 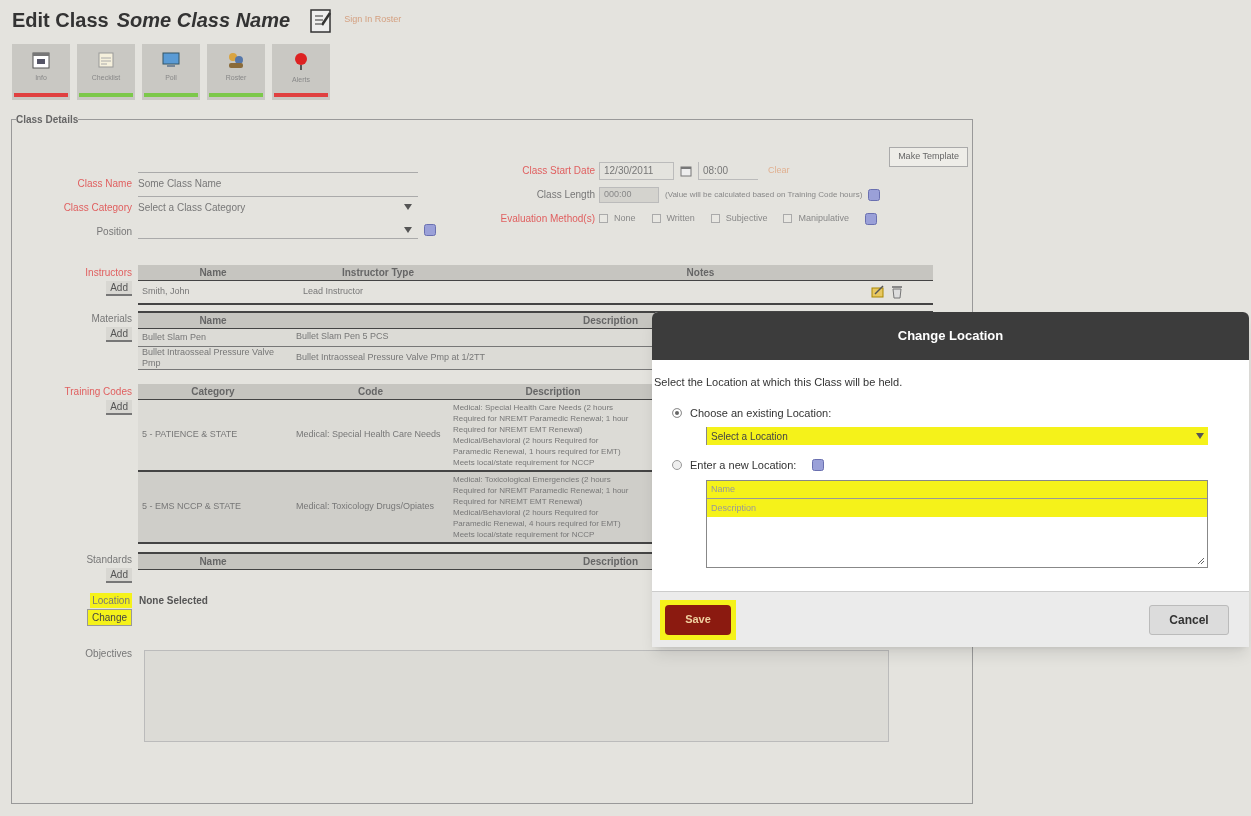 I want to click on column-header: Instructor Type, so click(x=377, y=272).